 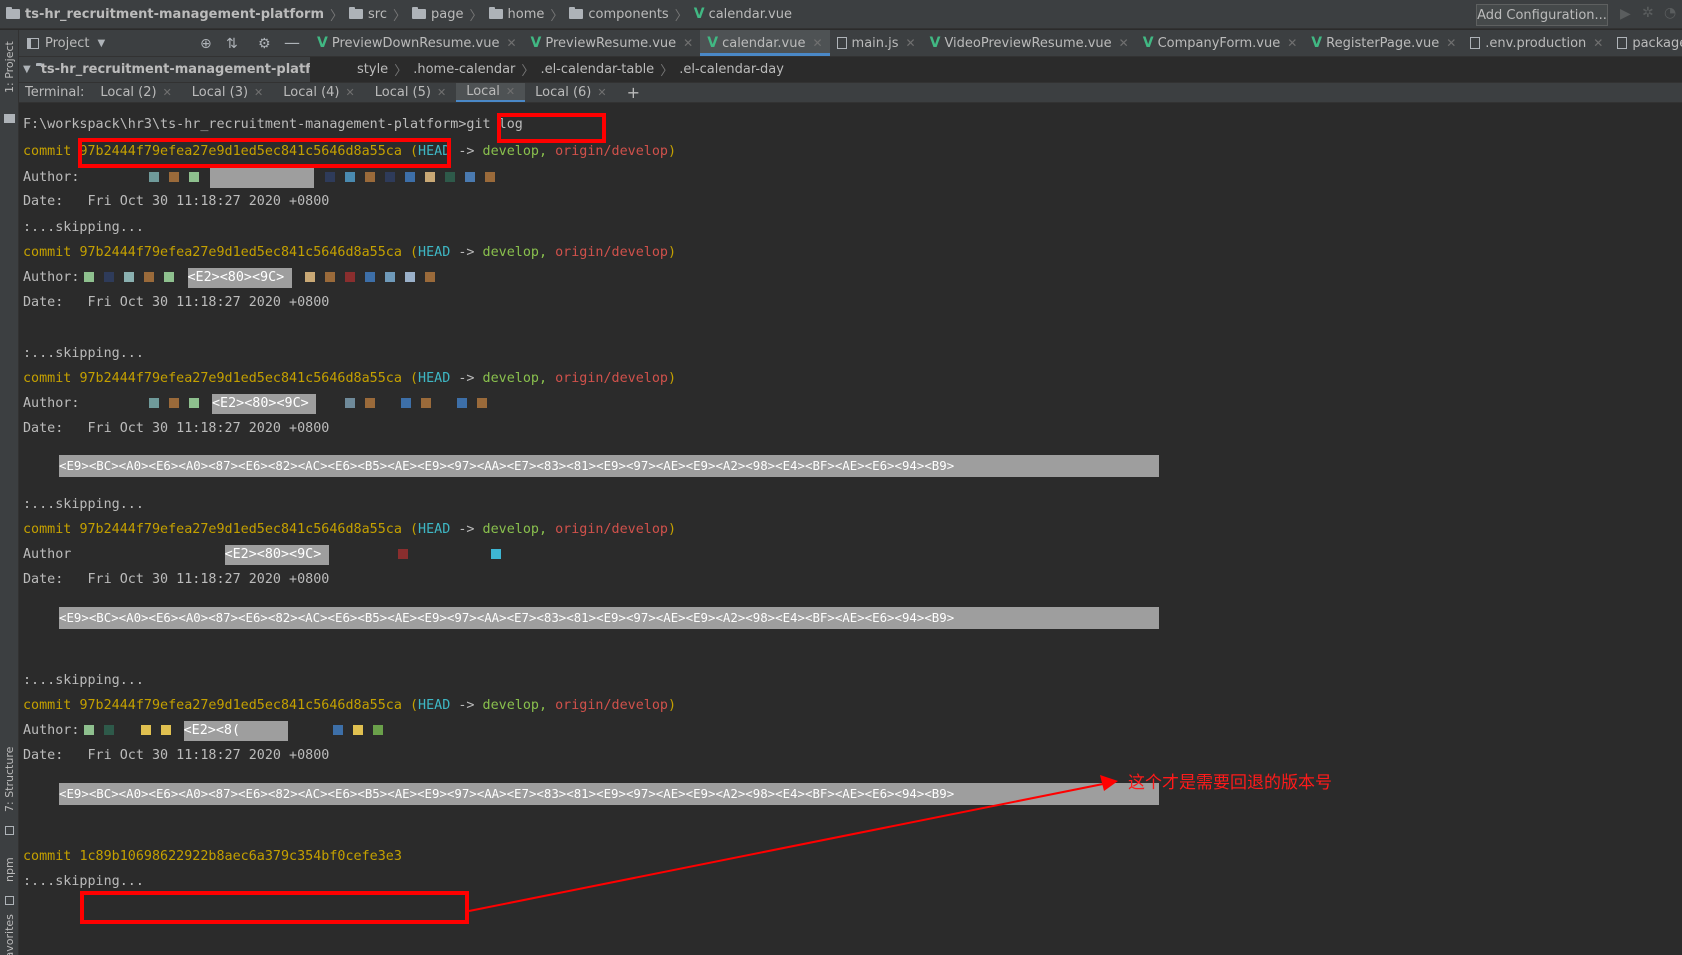 I want to click on expand-arrow-icon: ▼, so click(x=27, y=69).